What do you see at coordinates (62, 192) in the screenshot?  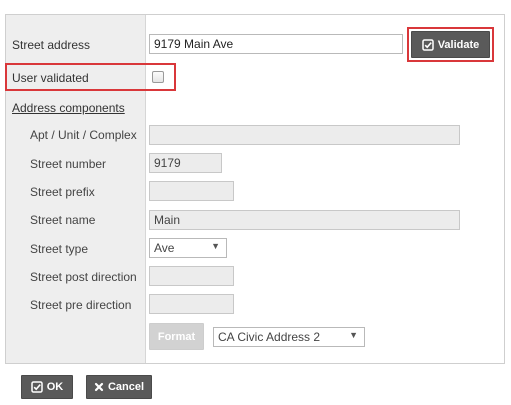 I see `street-prefix-label: Street prefix` at bounding box center [62, 192].